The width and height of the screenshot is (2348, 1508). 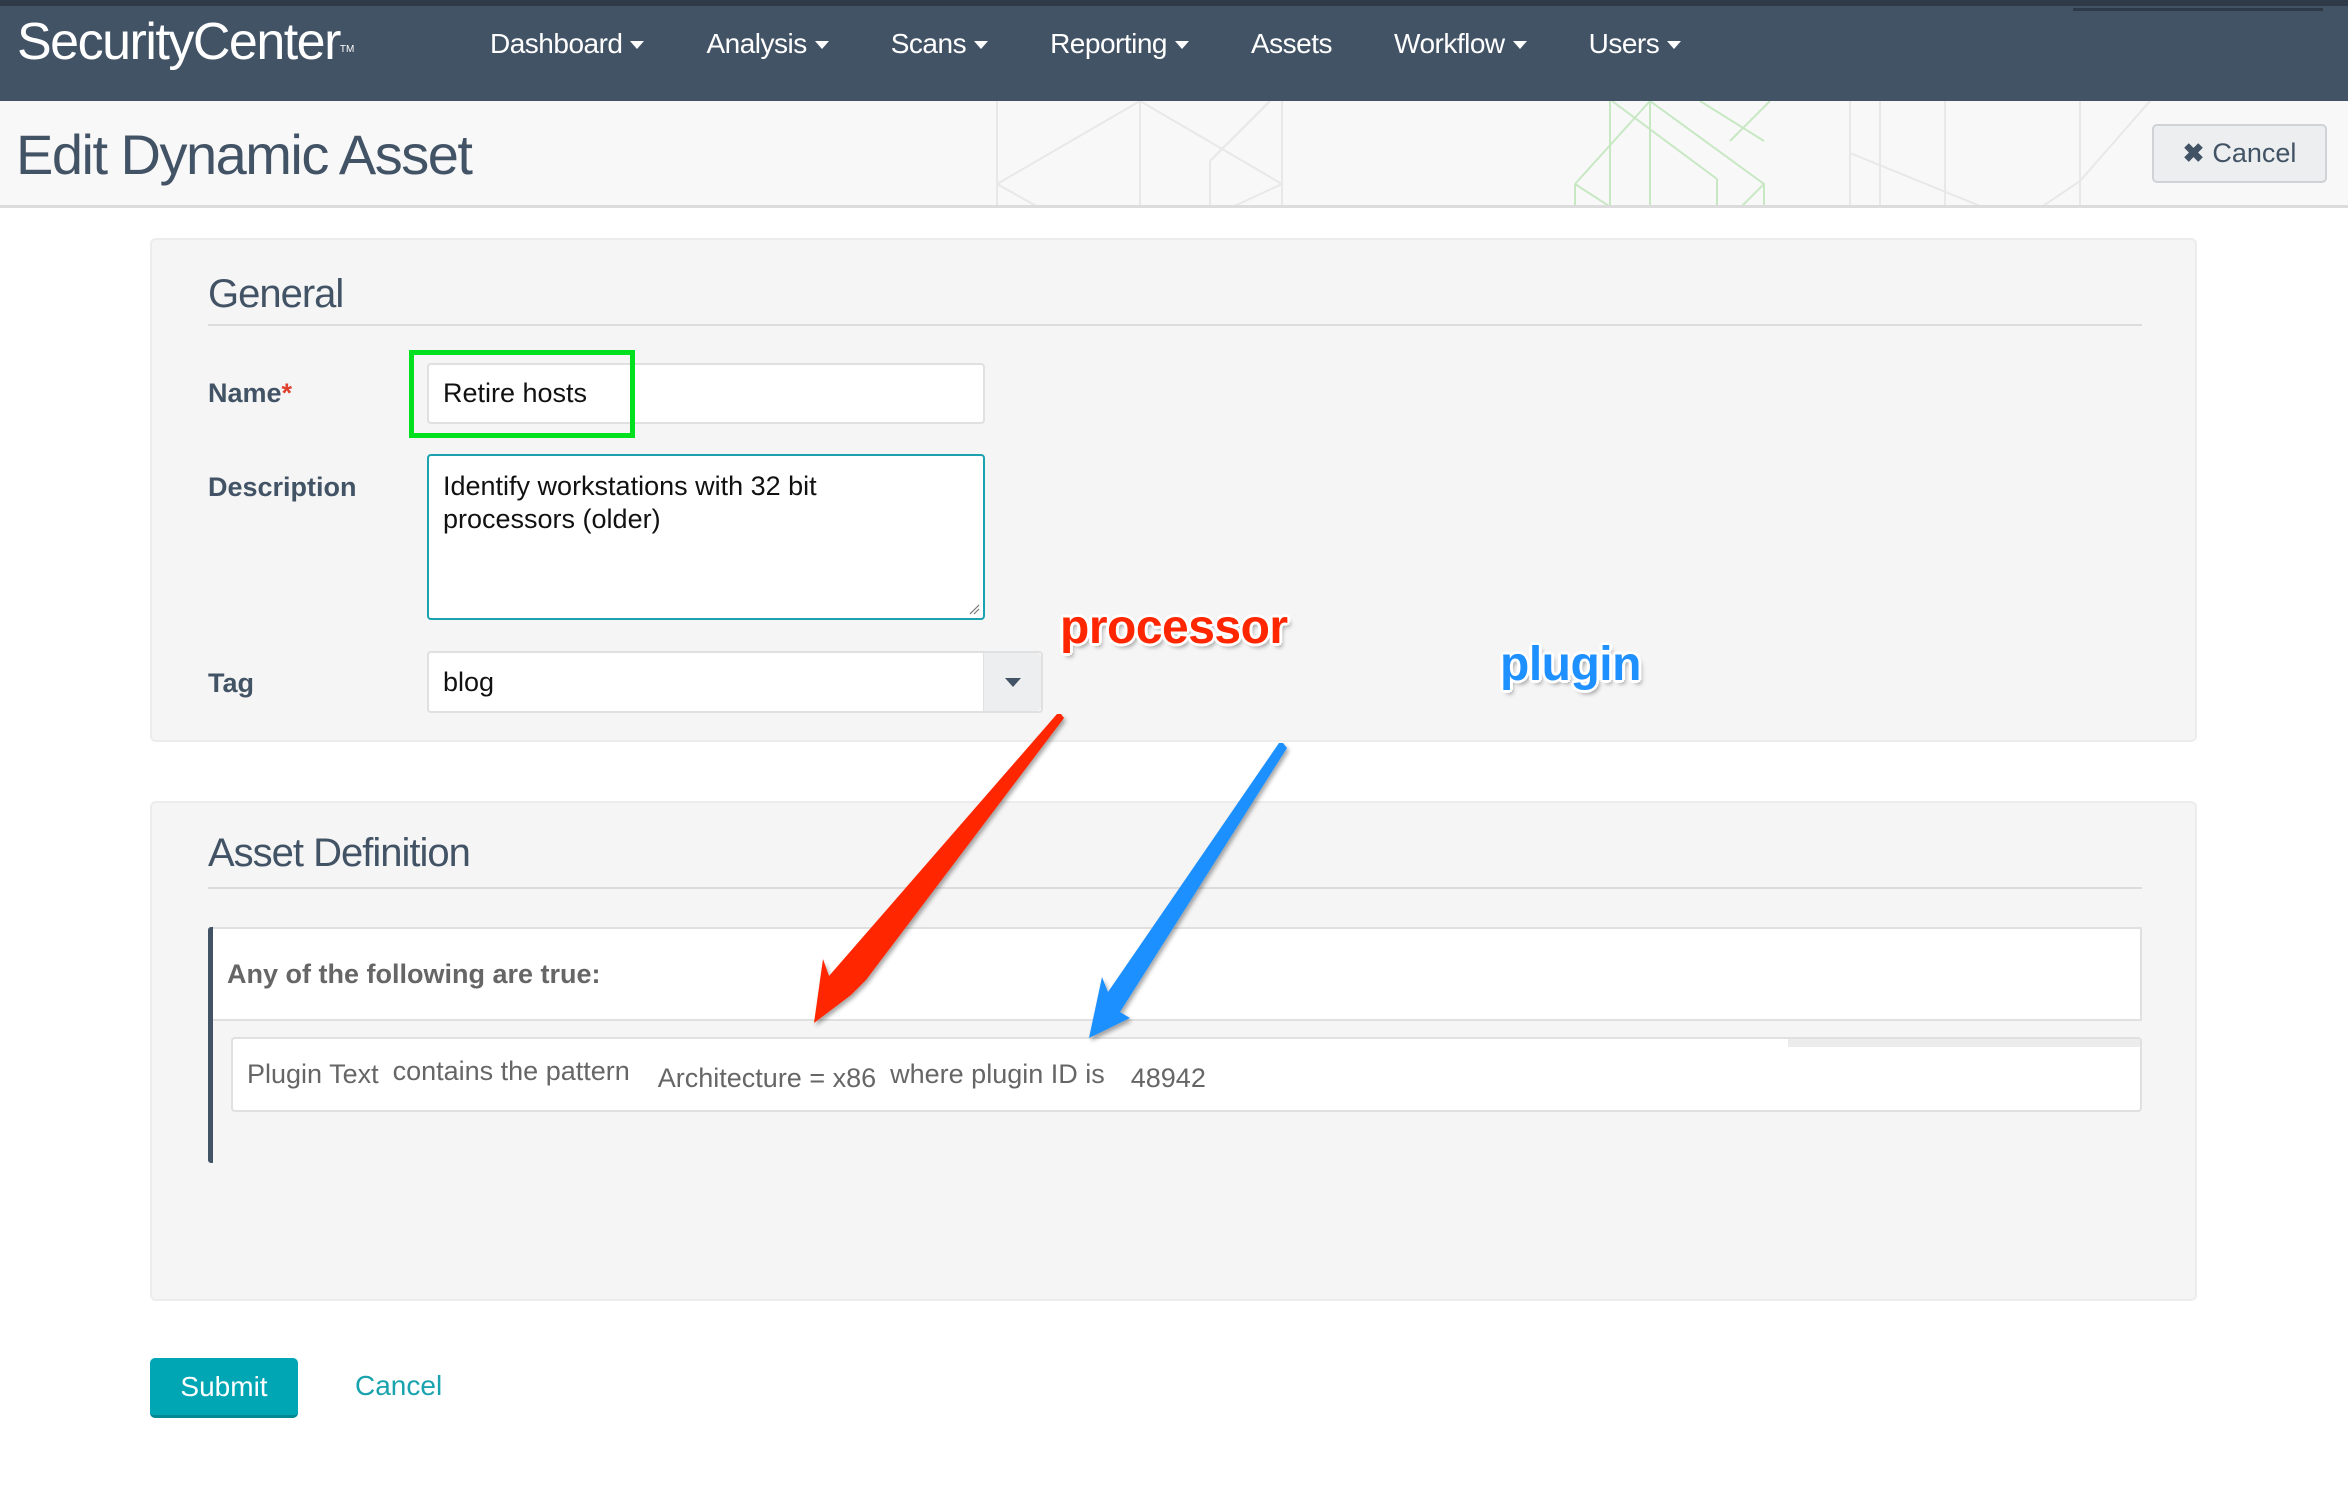 I want to click on rule-field: Plugin Text, so click(x=313, y=1074).